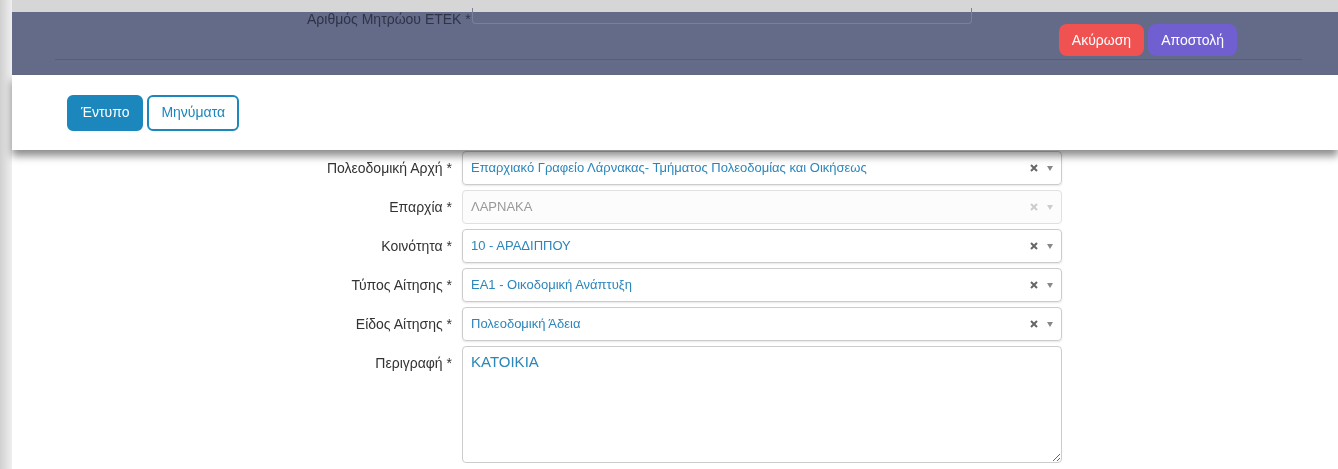 Image resolution: width=1338 pixels, height=469 pixels. I want to click on field-label: Αριθμός Μητρώου ΕΤΕΚ *, so click(389, 19).